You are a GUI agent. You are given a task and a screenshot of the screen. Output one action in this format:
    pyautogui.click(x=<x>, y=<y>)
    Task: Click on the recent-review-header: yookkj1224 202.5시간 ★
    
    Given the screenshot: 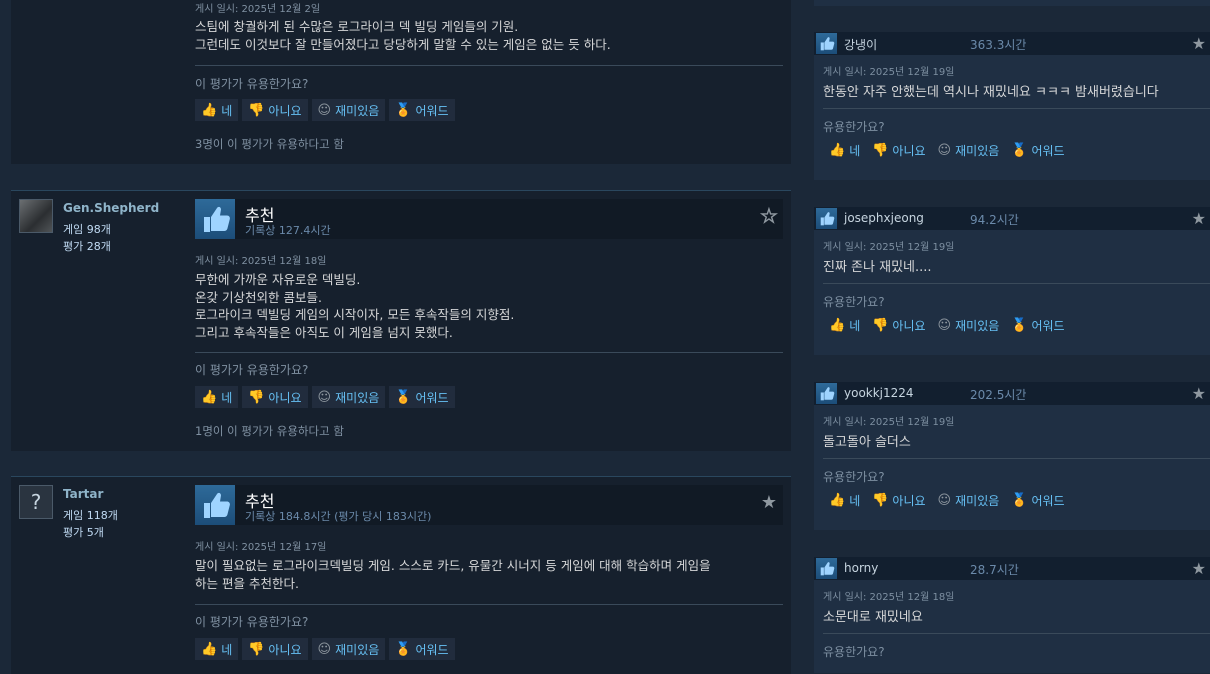 What is the action you would take?
    pyautogui.click(x=1012, y=393)
    